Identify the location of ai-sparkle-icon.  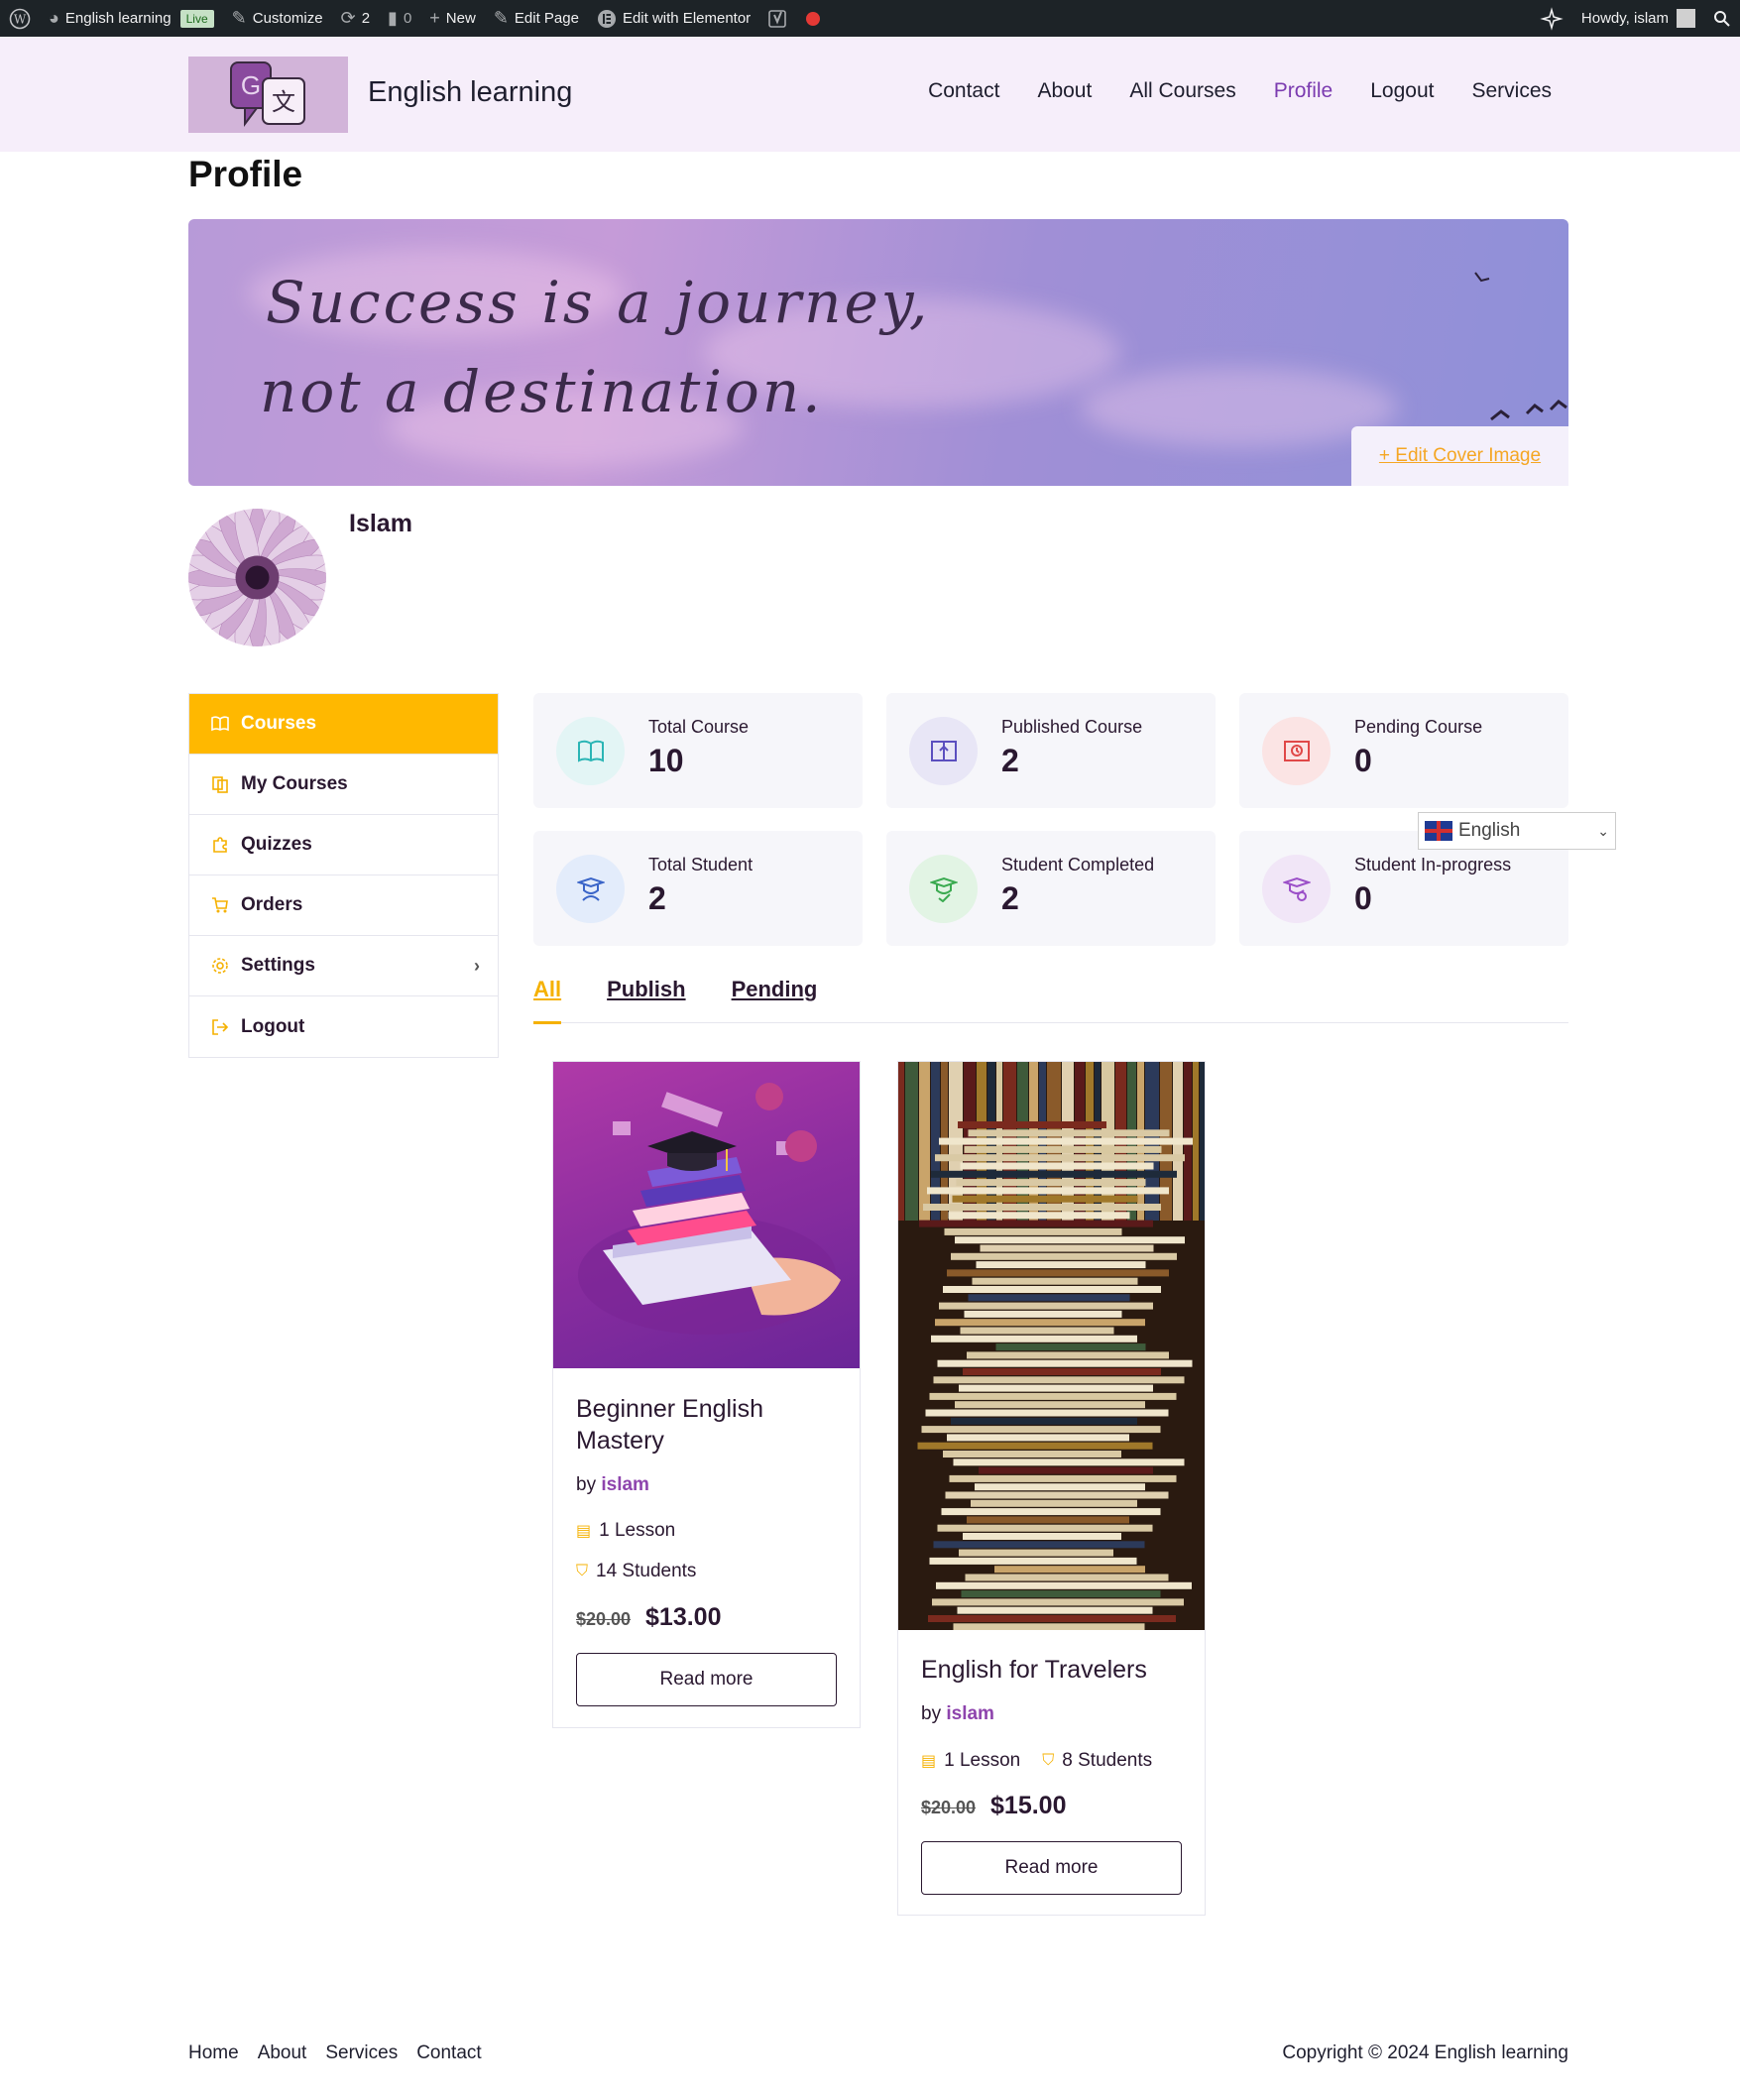
(1551, 18).